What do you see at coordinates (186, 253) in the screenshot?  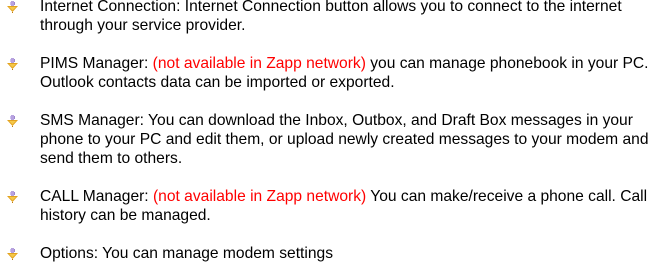 I see `item-line: Options: You can manage modem settings` at bounding box center [186, 253].